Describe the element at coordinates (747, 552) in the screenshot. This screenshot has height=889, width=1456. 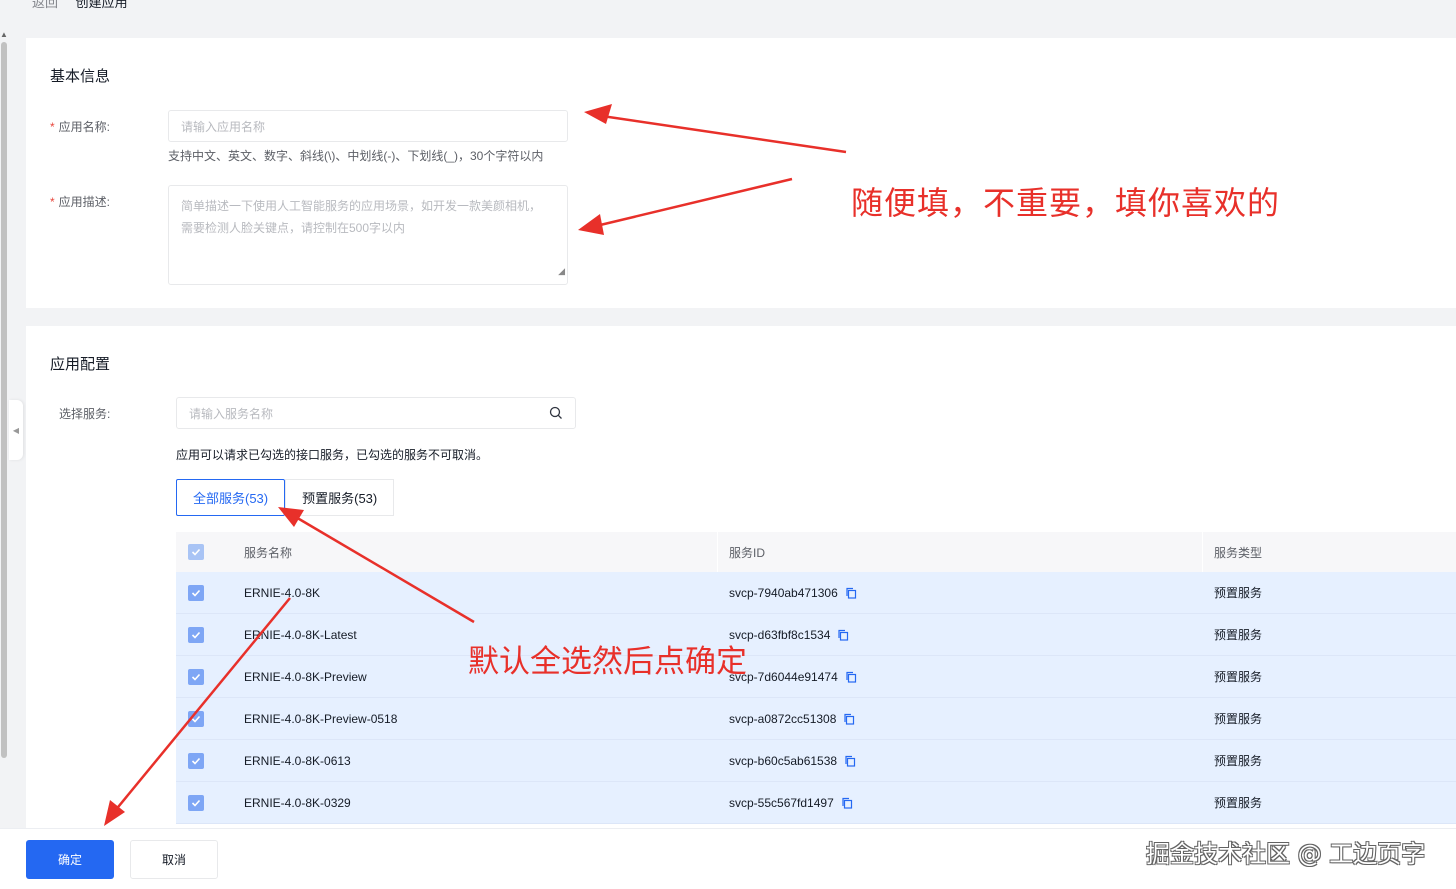
I see `header-service-id: 服务ID` at that location.